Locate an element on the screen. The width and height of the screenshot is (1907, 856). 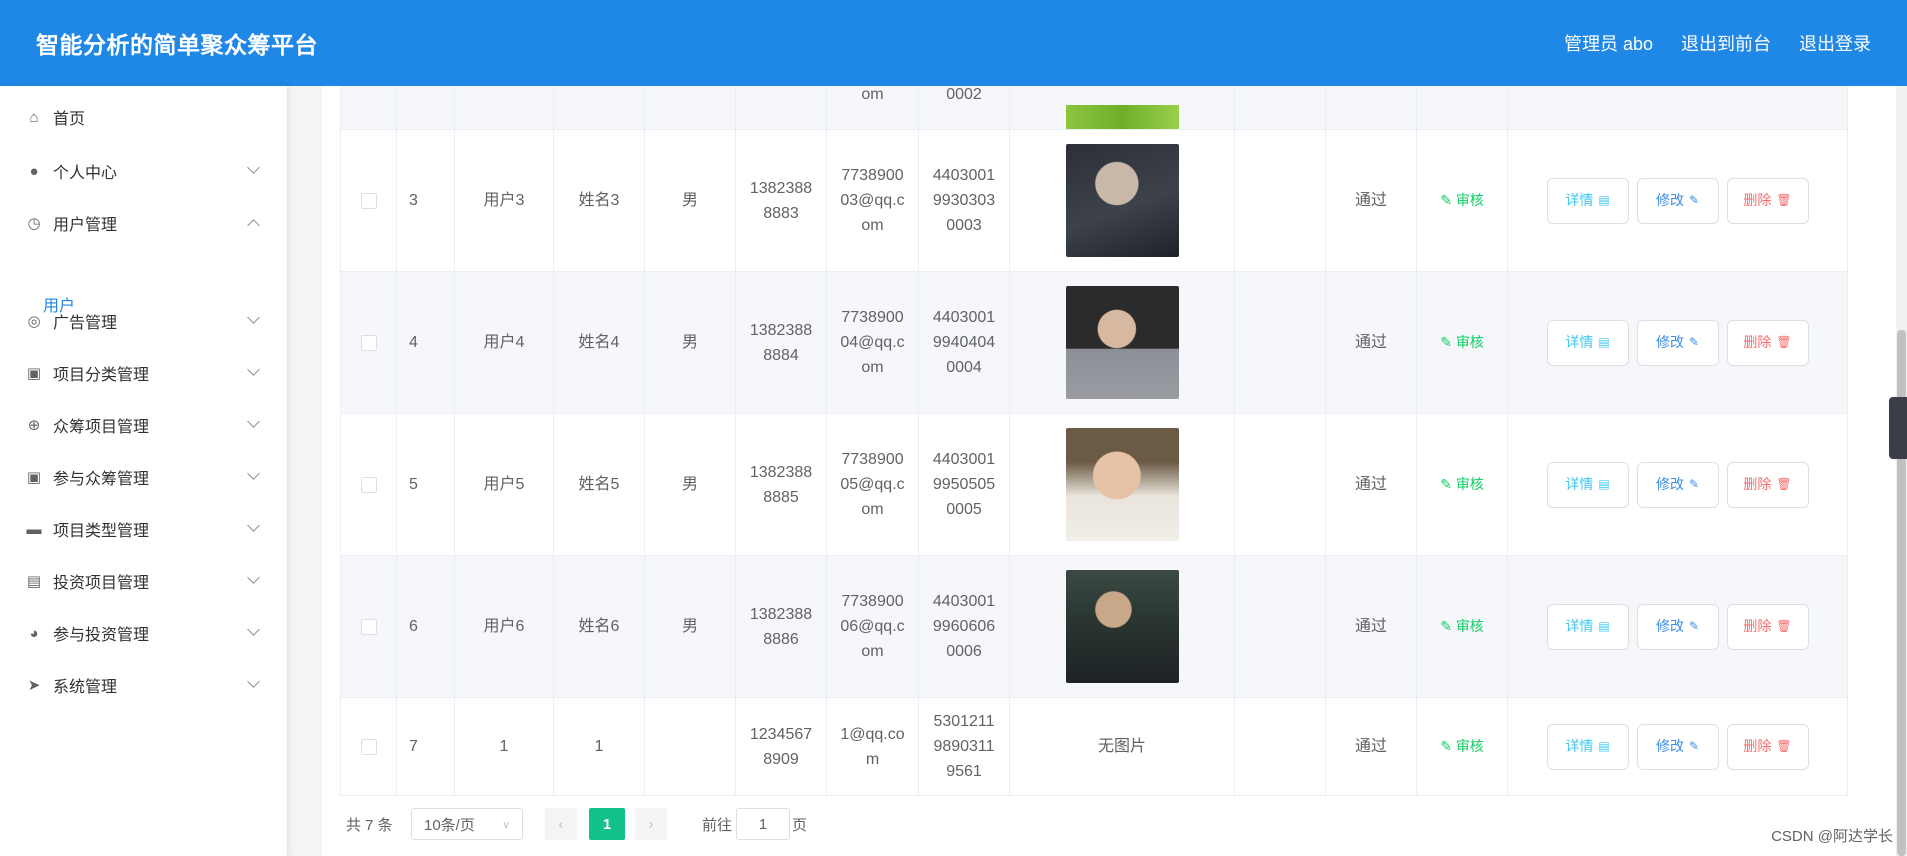
cell-email: 7738900 03@qq.c om is located at coordinates (872, 200).